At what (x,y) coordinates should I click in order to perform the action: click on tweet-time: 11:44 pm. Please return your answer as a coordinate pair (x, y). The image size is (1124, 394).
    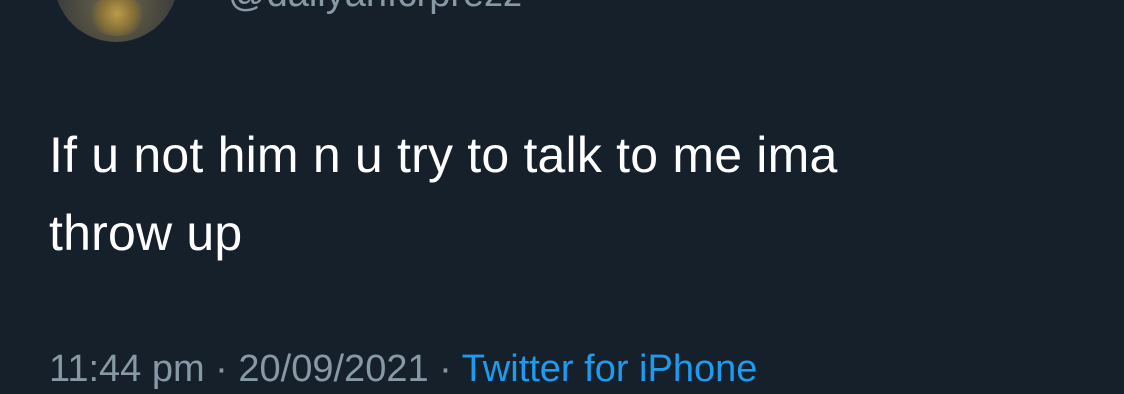
    Looking at the image, I should click on (127, 369).